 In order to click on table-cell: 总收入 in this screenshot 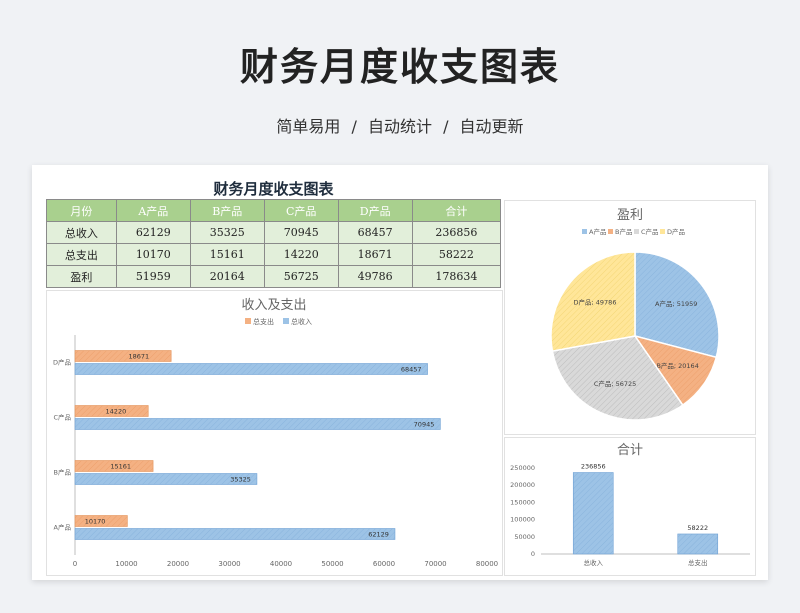, I will do `click(81, 232)`.